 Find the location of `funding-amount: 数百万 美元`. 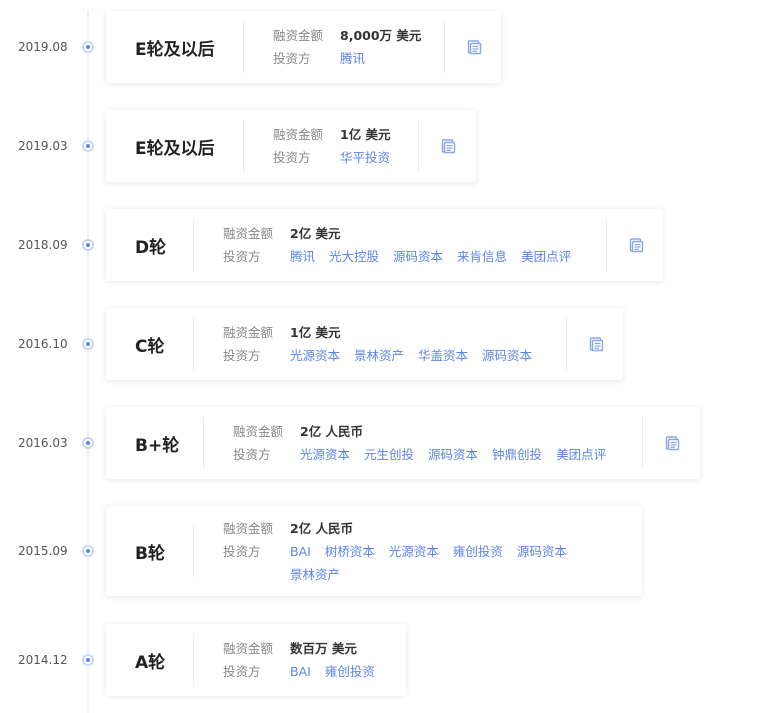

funding-amount: 数百万 美元 is located at coordinates (323, 648).